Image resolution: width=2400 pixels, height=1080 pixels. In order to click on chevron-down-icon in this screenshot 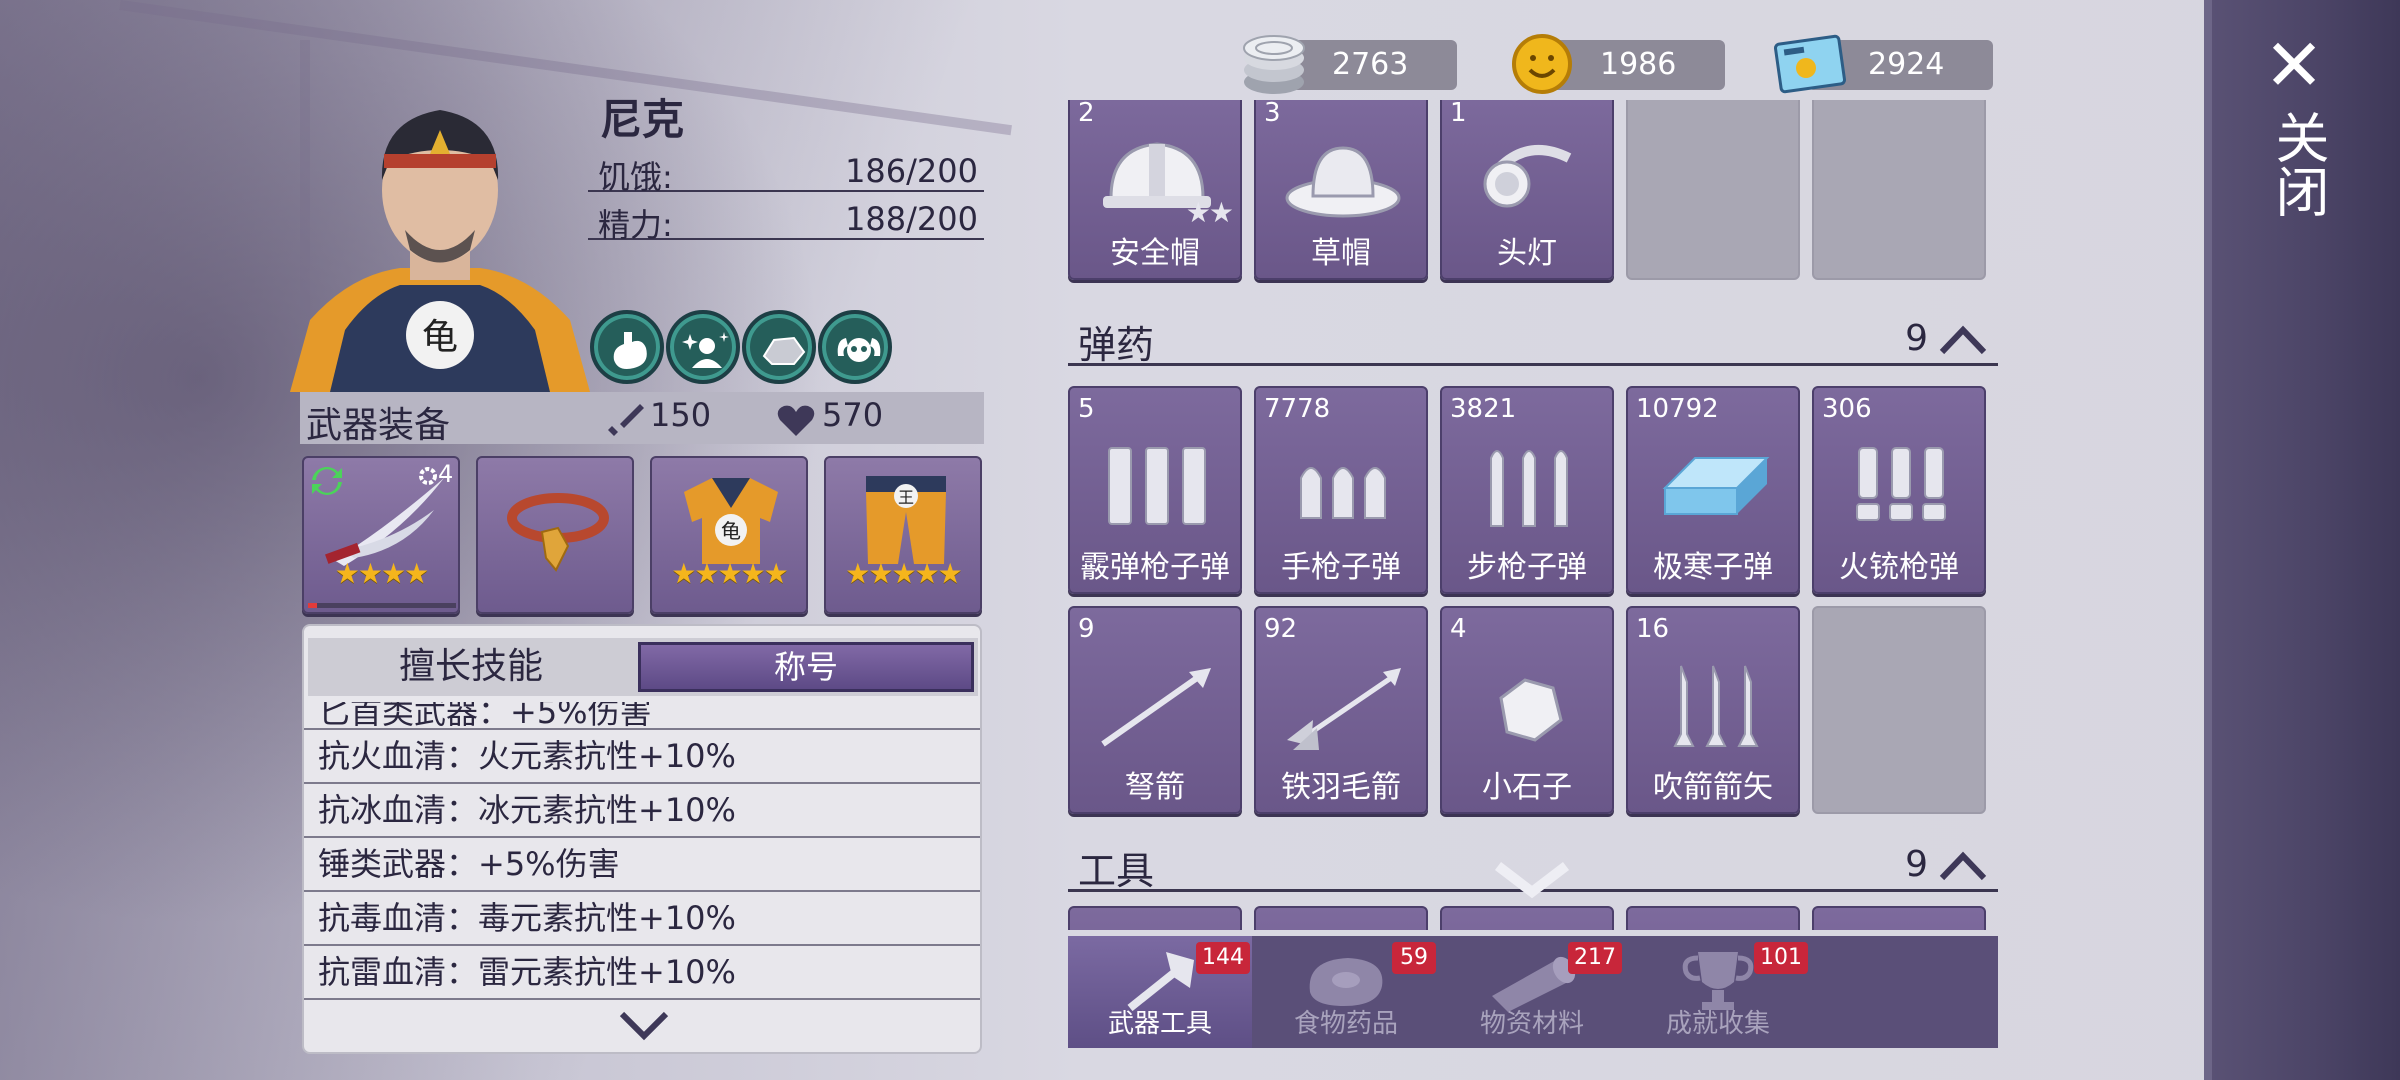, I will do `click(644, 1026)`.